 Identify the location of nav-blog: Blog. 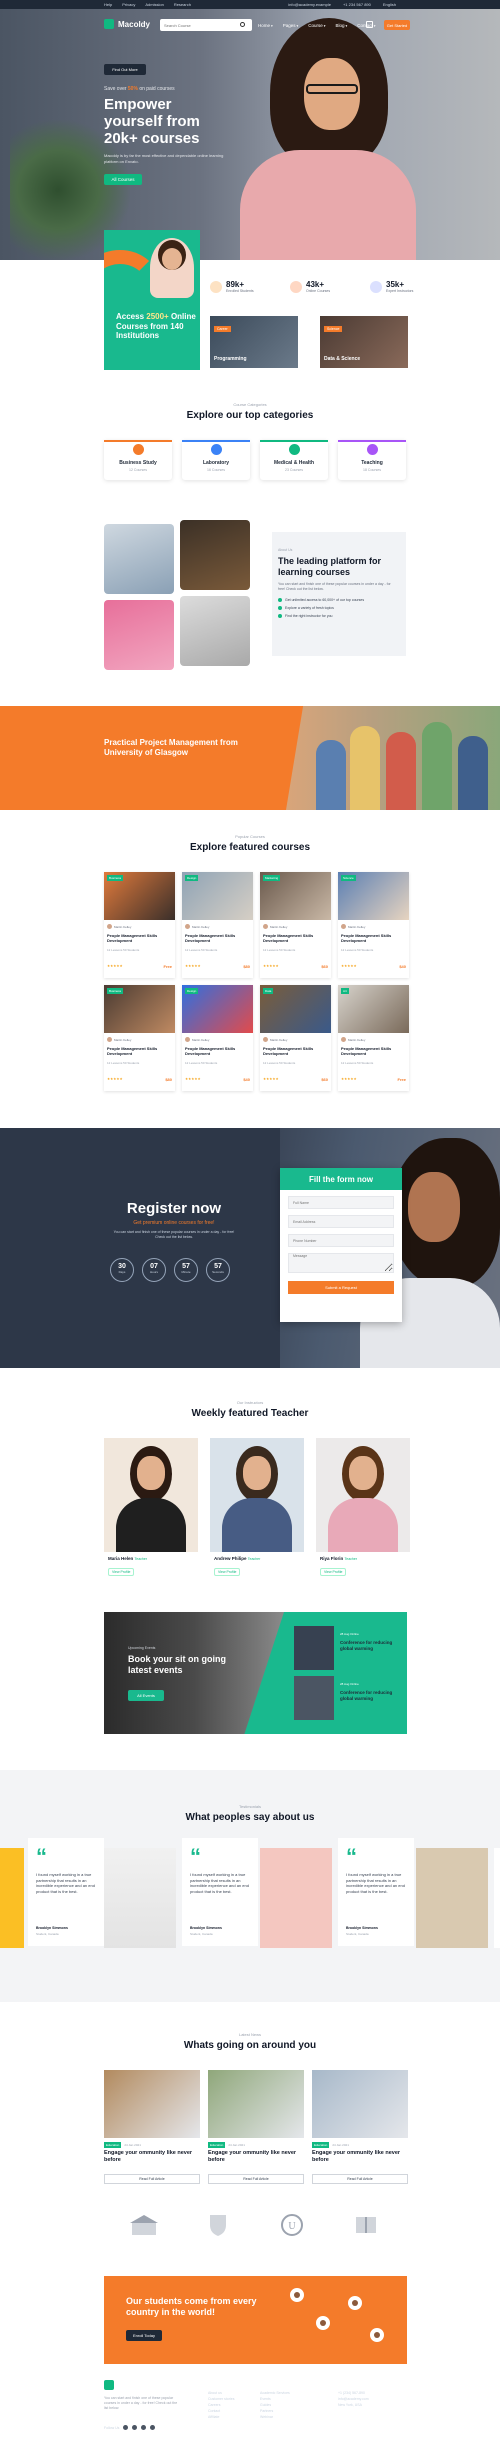
(342, 25).